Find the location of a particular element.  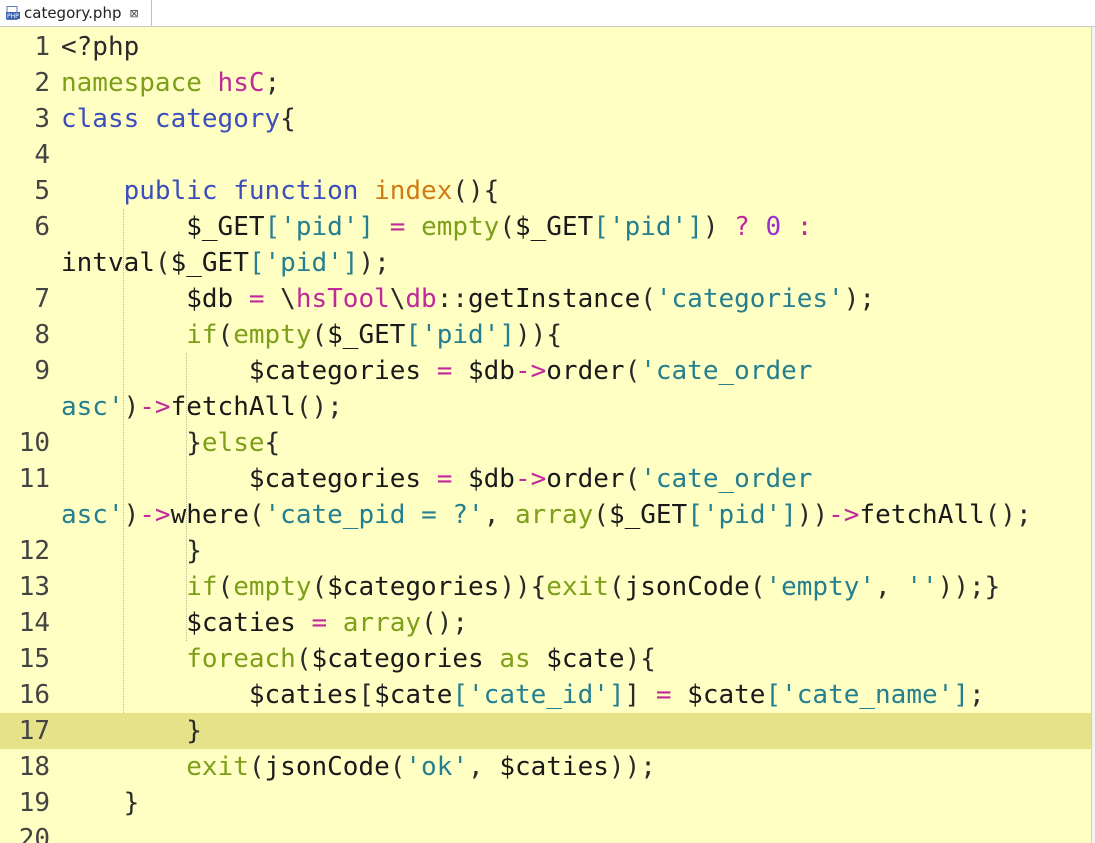

line-number: 18 is located at coordinates (34, 767).